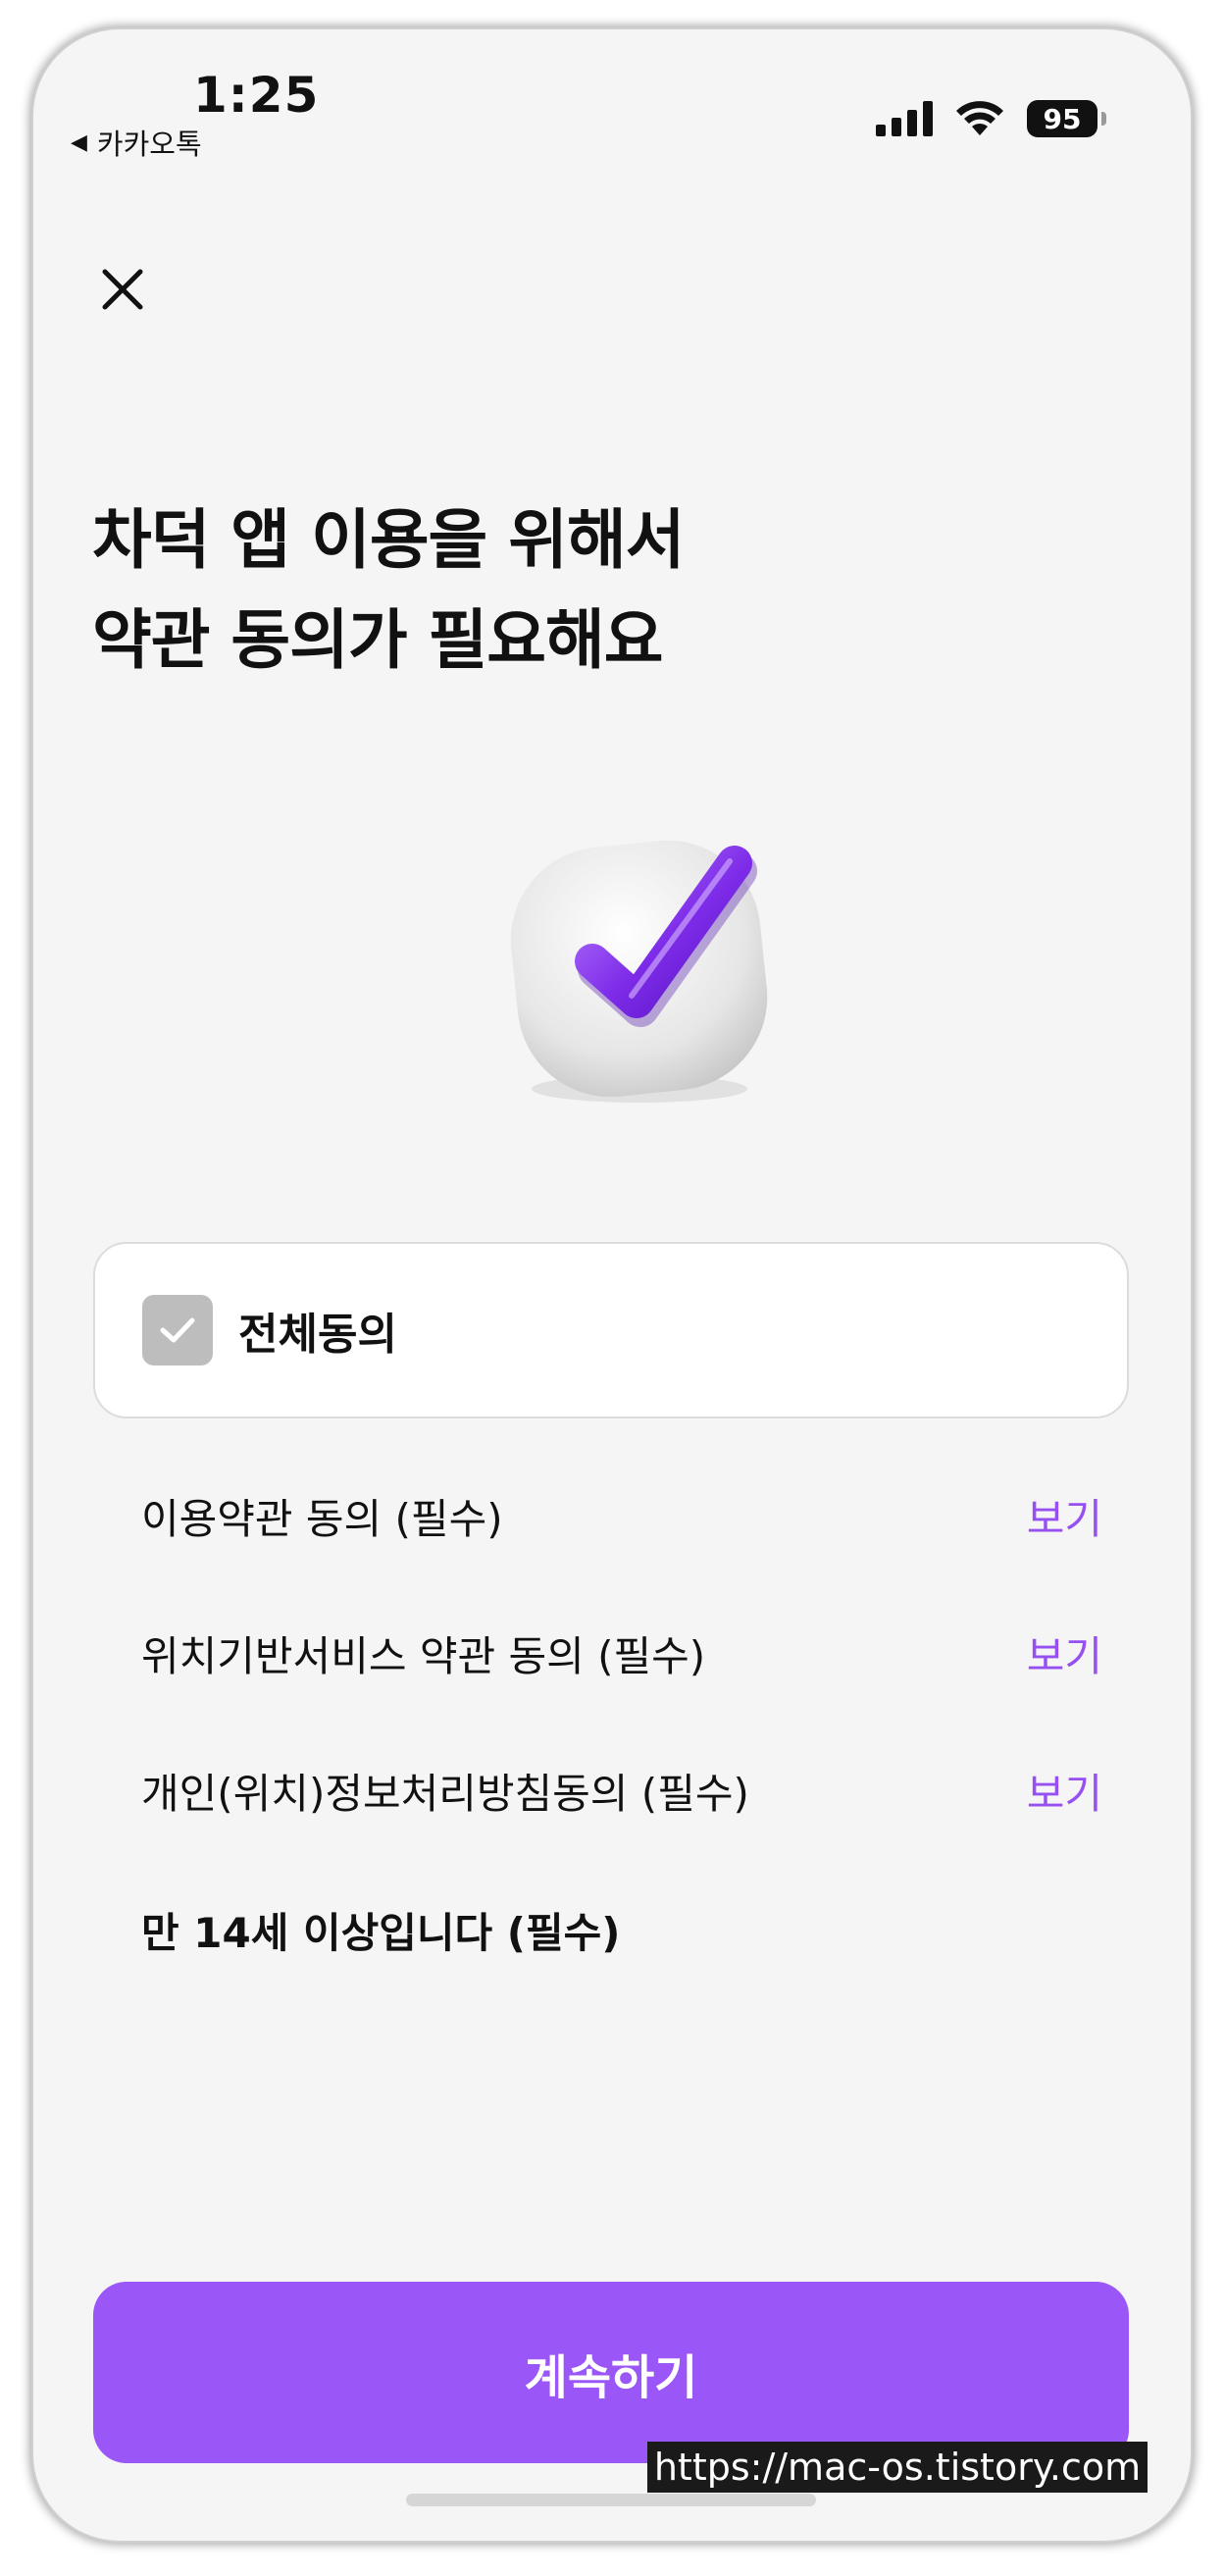  I want to click on close-icon, so click(122, 289).